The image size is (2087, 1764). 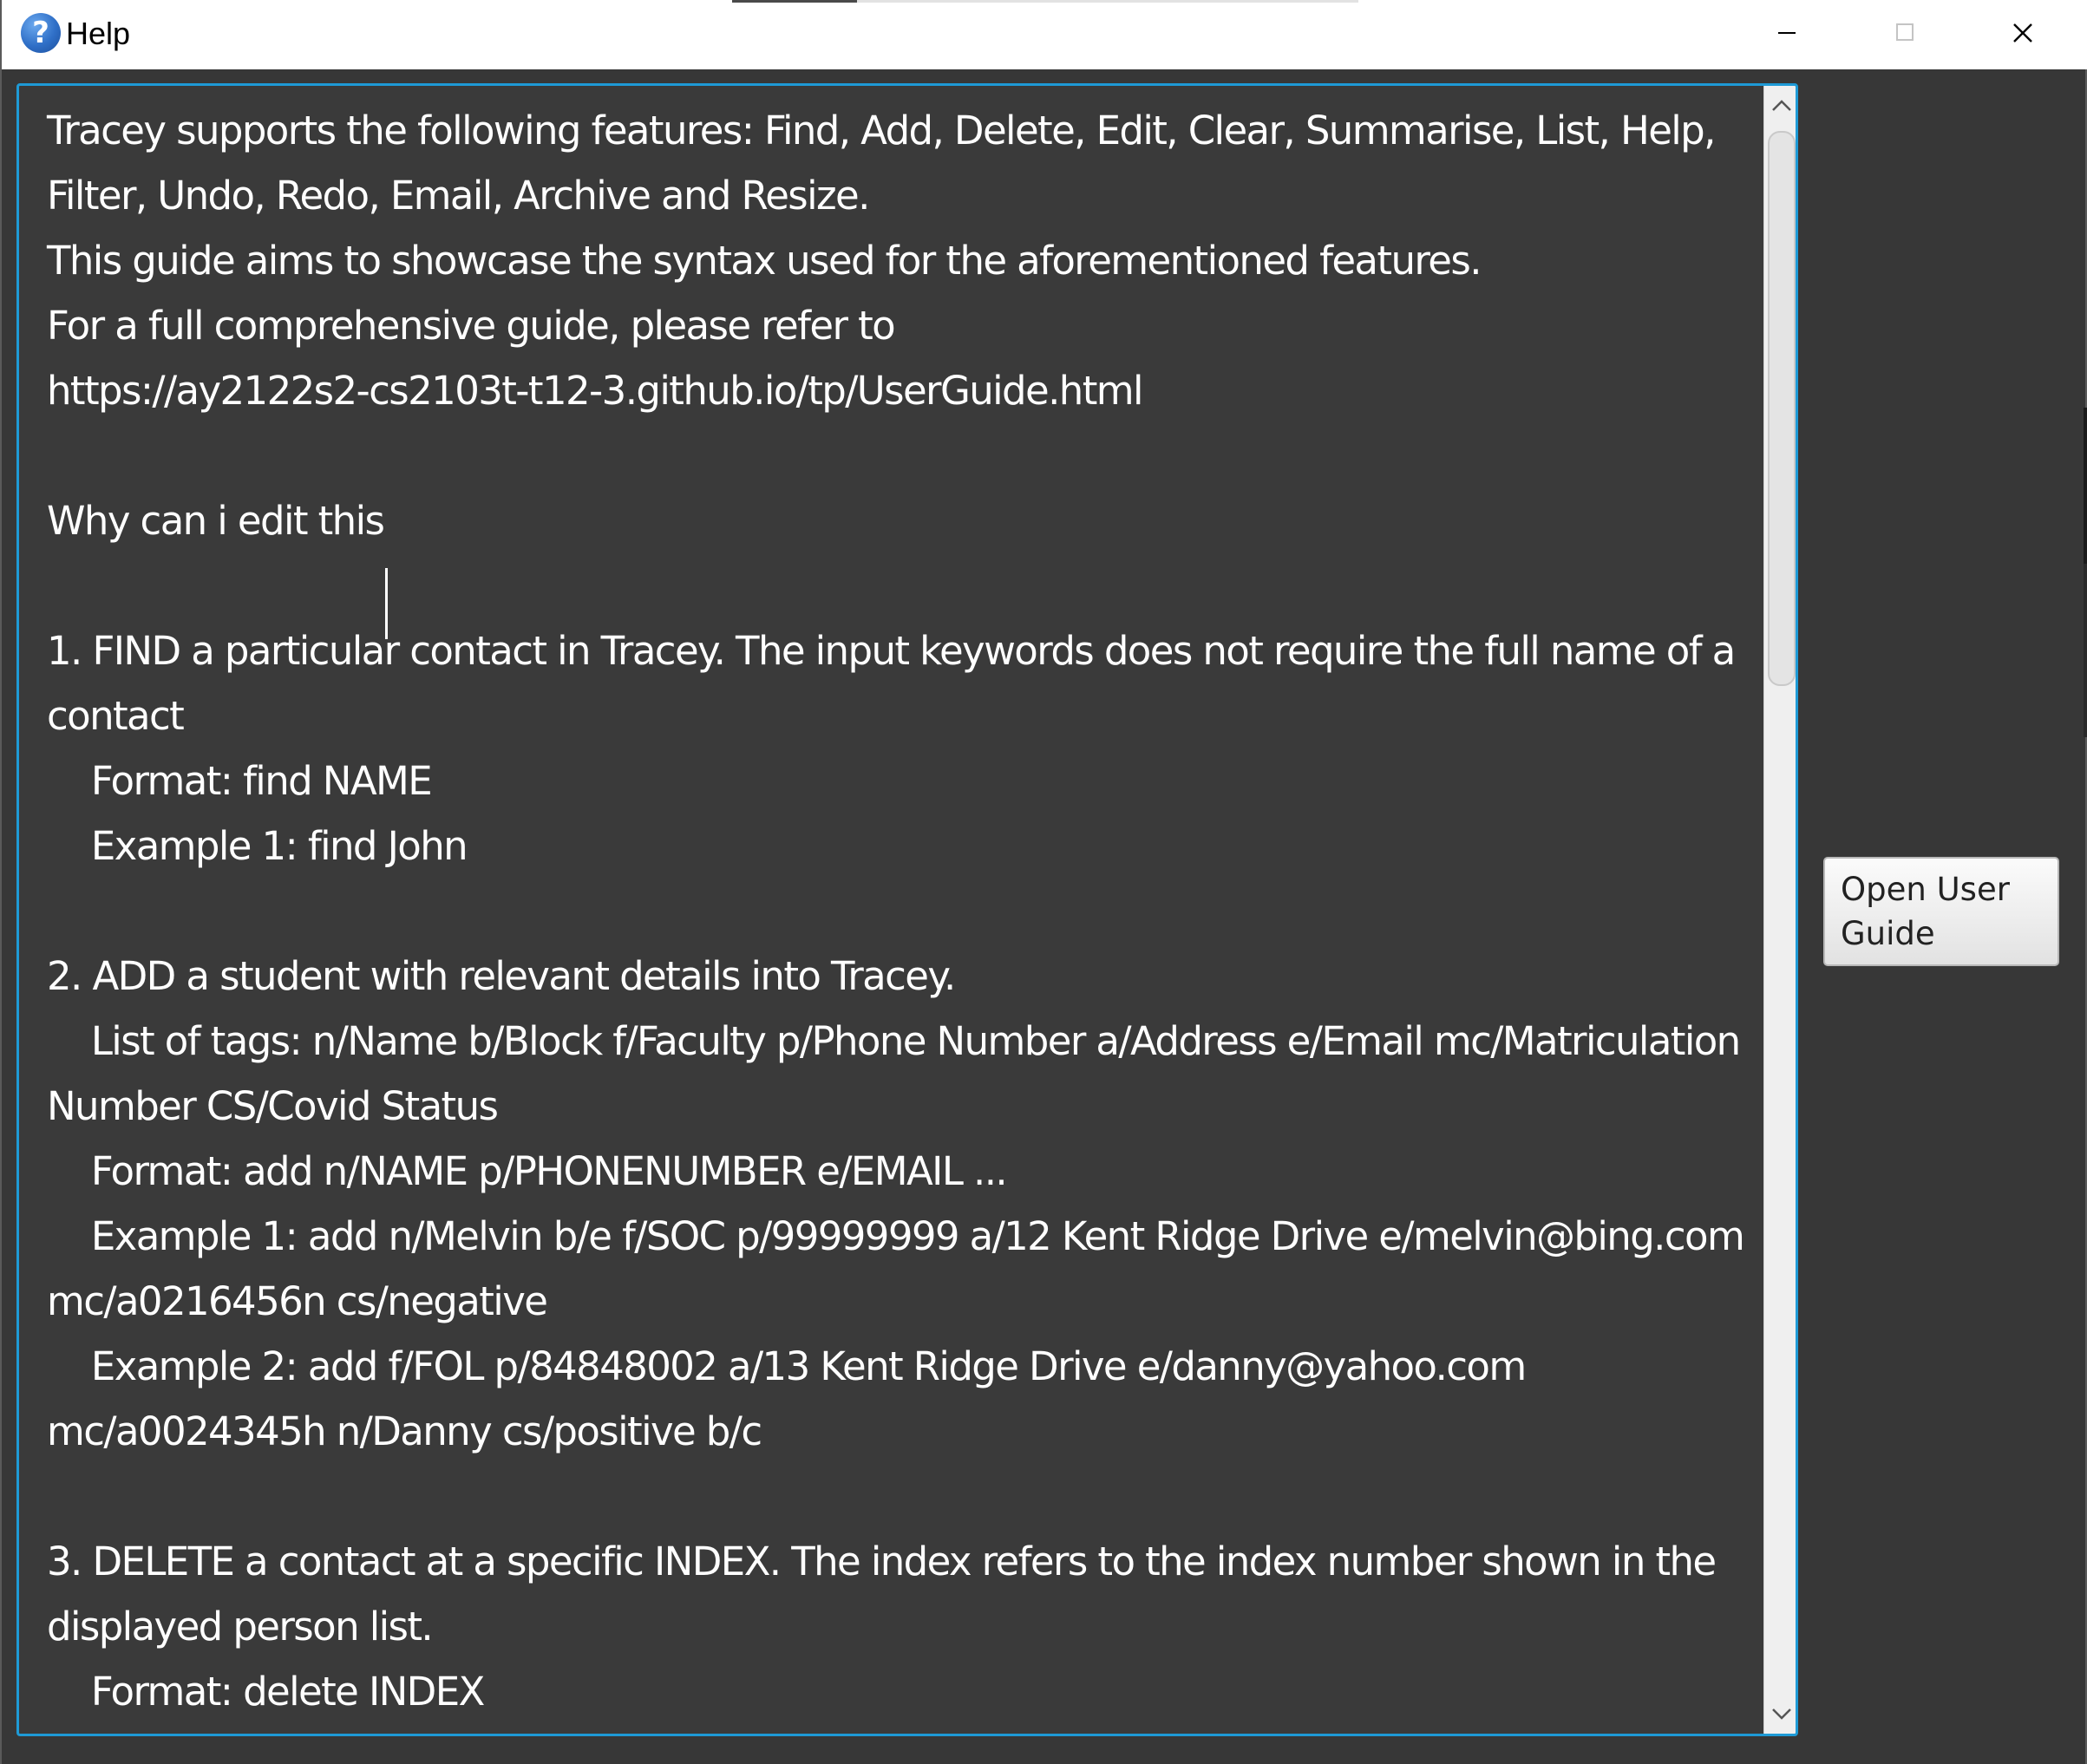 What do you see at coordinates (386, 604) in the screenshot?
I see `text-caret` at bounding box center [386, 604].